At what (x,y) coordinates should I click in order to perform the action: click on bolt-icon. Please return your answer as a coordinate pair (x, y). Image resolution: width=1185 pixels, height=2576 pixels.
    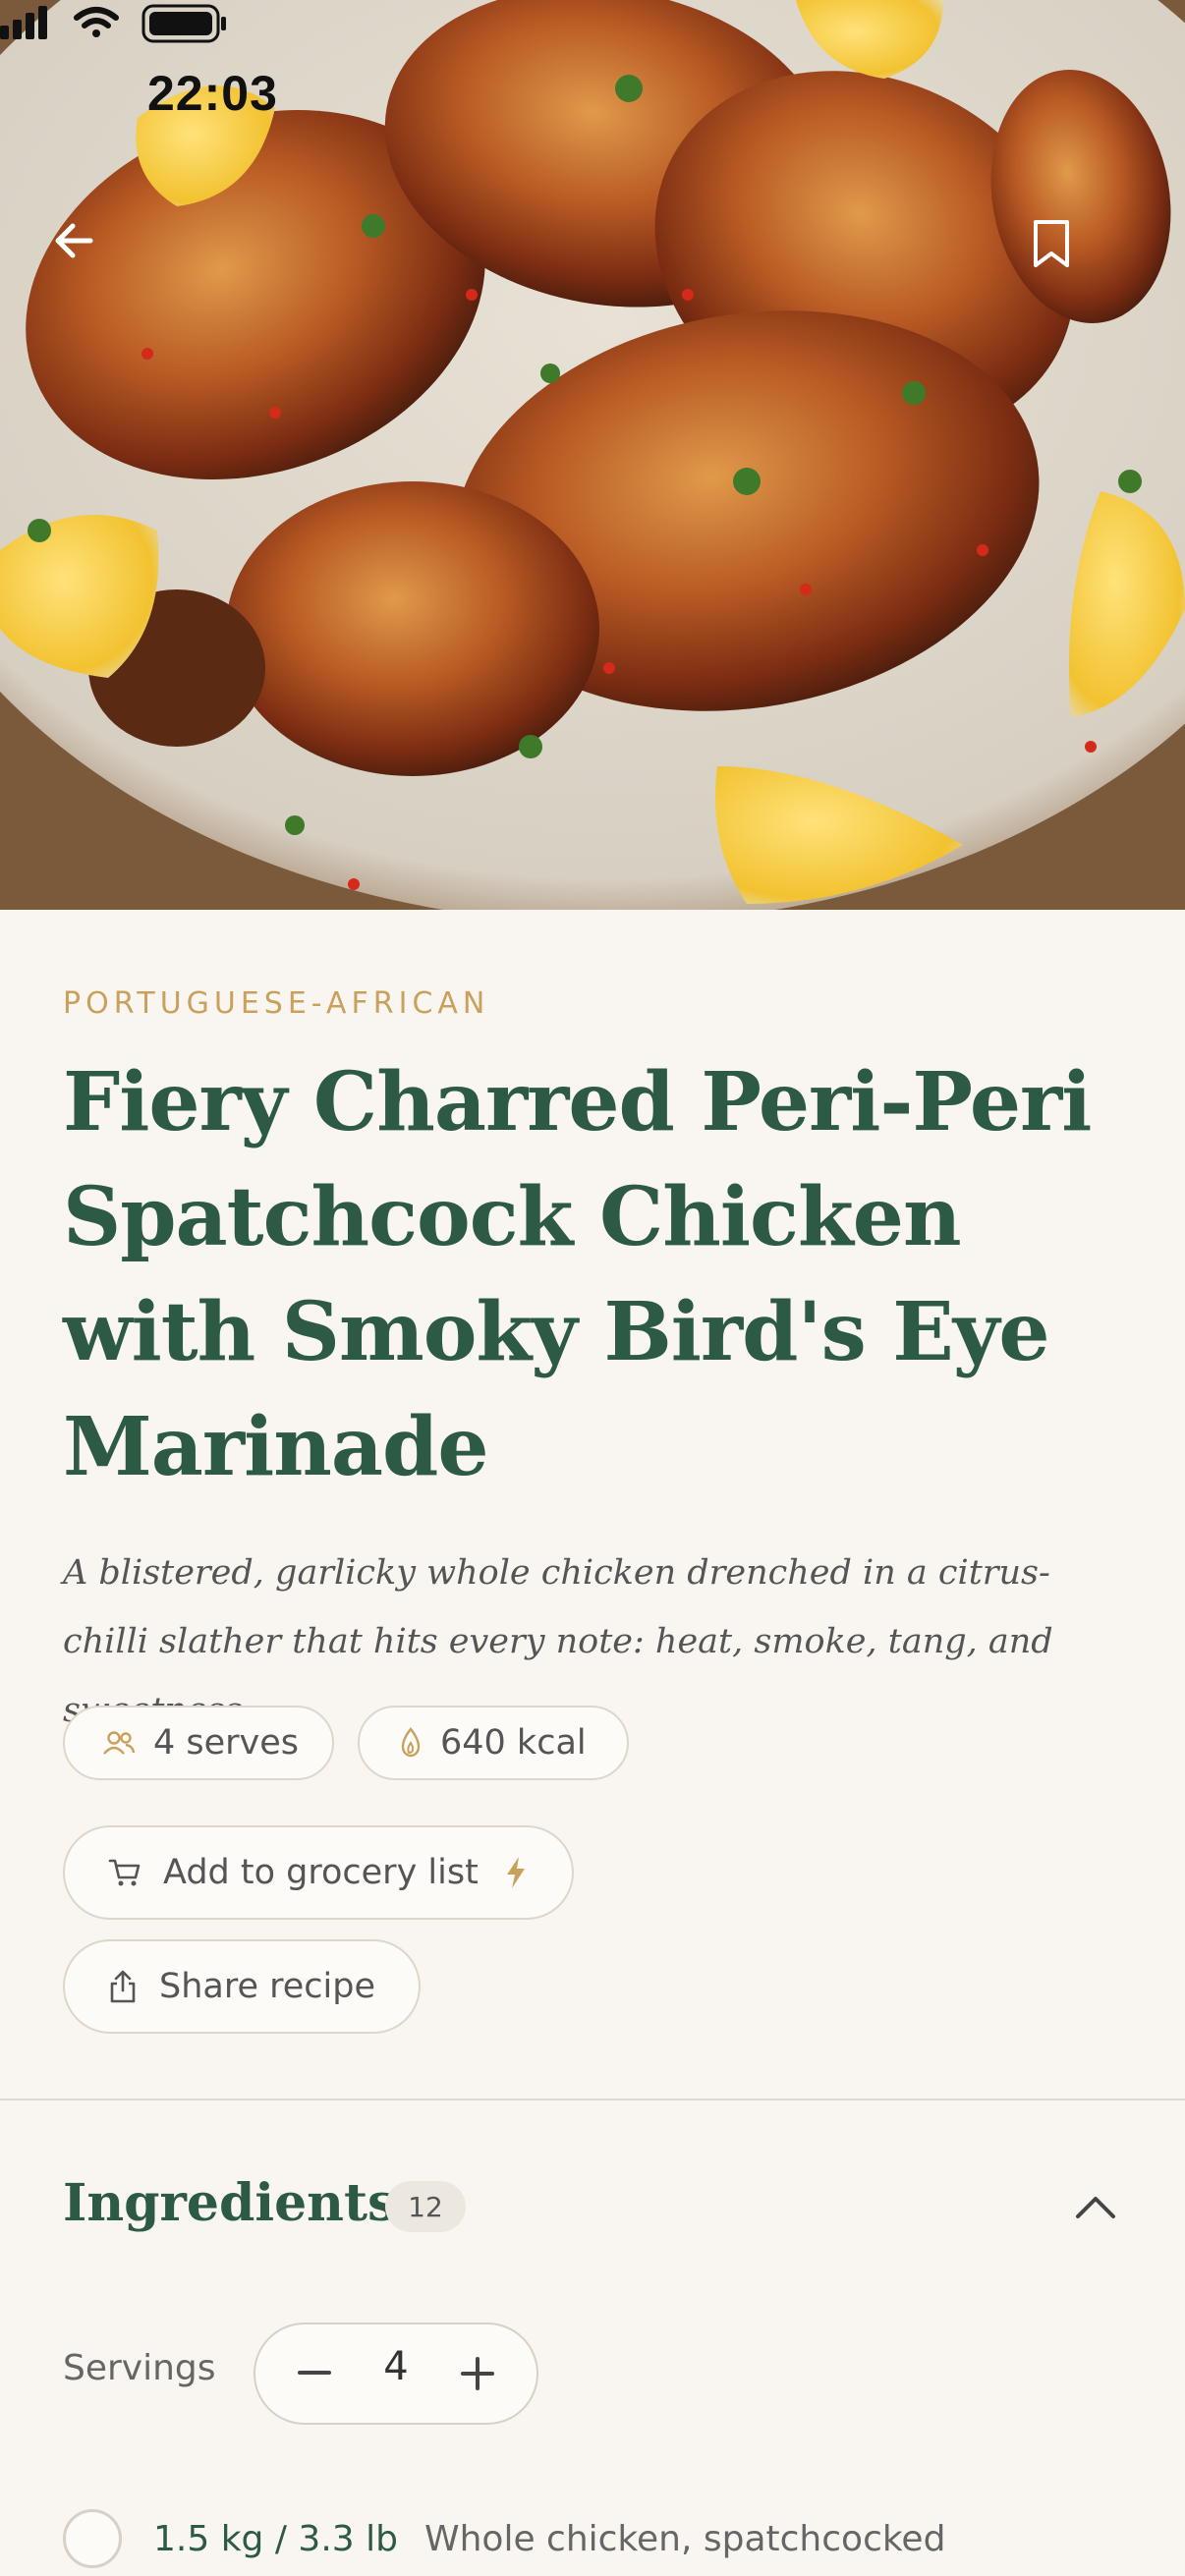
    Looking at the image, I should click on (516, 1872).